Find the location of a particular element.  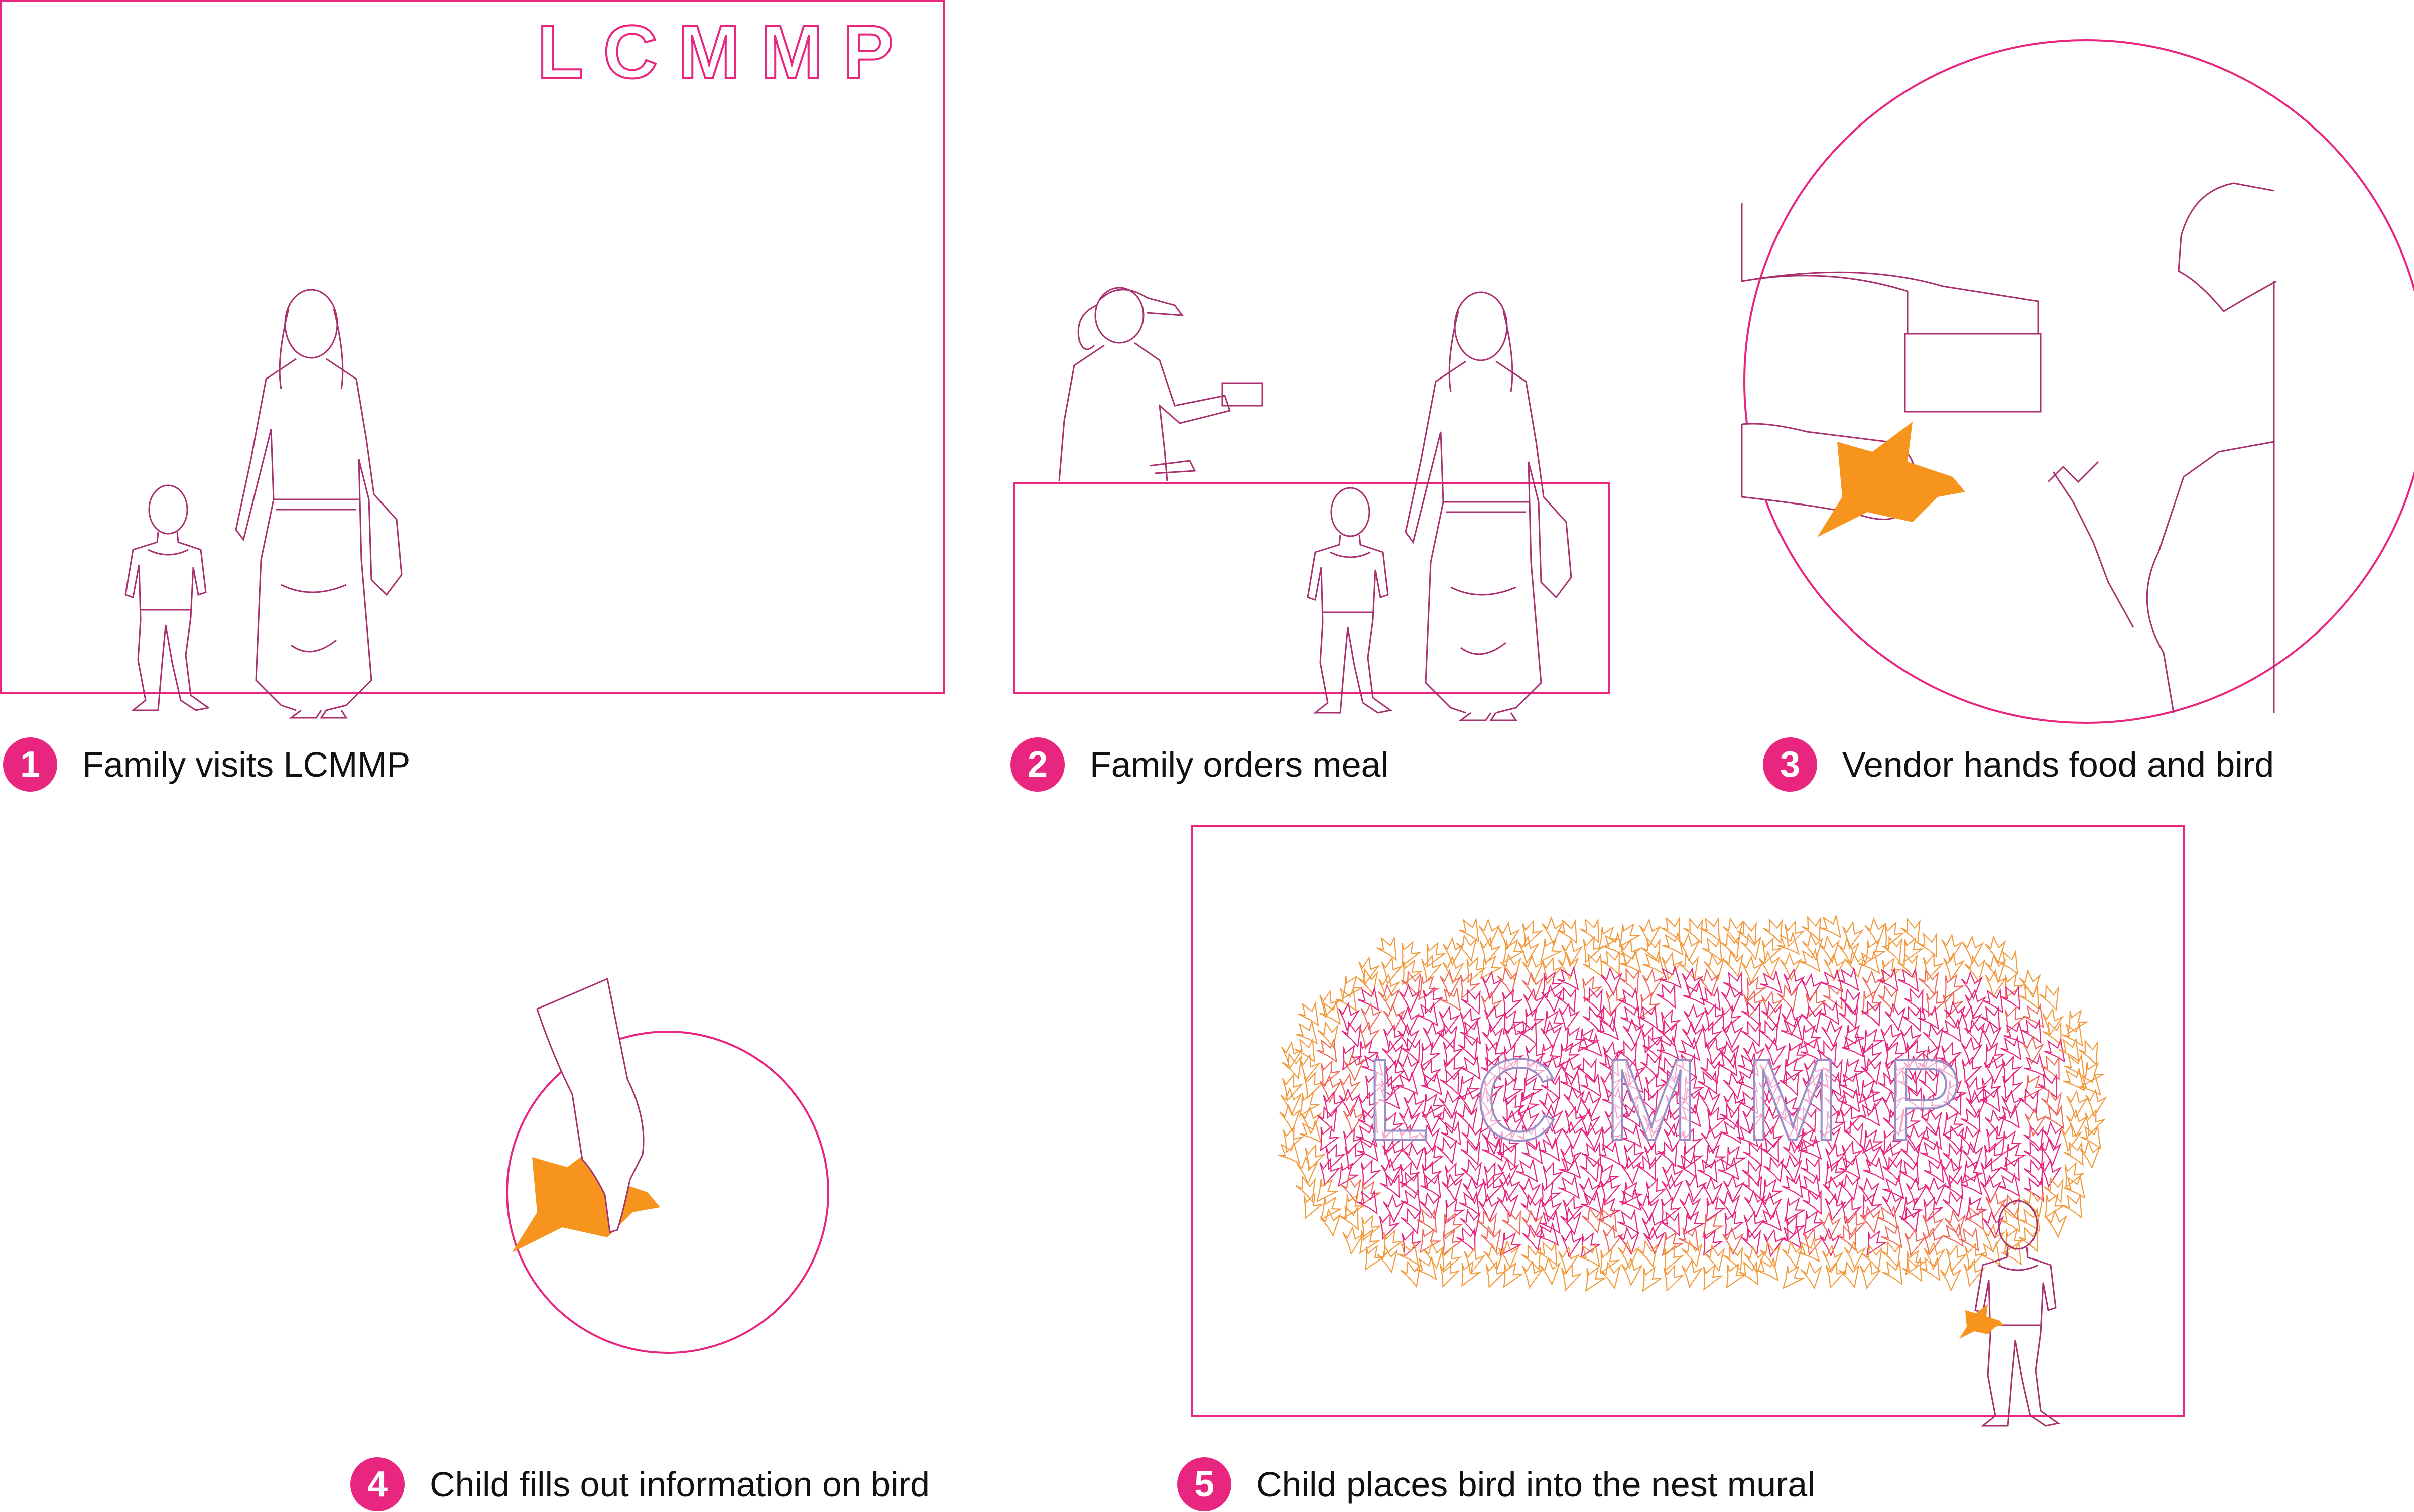

step-1: 1 Family visits LCMMP is located at coordinates (206, 764).